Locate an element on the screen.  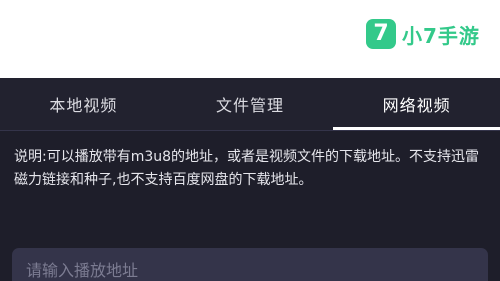
tab-label: 本地视频 is located at coordinates (83, 105).